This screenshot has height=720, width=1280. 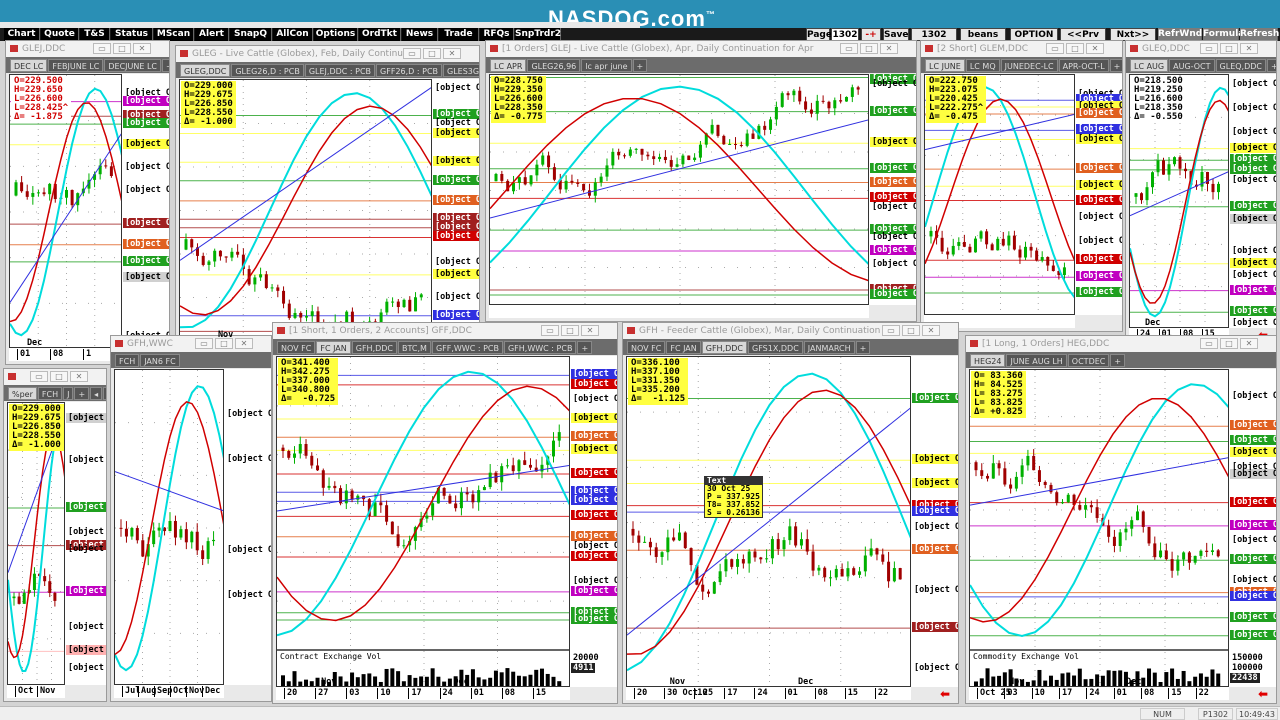 What do you see at coordinates (1121, 344) in the screenshot?
I see `window-titlebar: [1 Long, 1 Orders] HEG,DDC ▭ □ ✕` at bounding box center [1121, 344].